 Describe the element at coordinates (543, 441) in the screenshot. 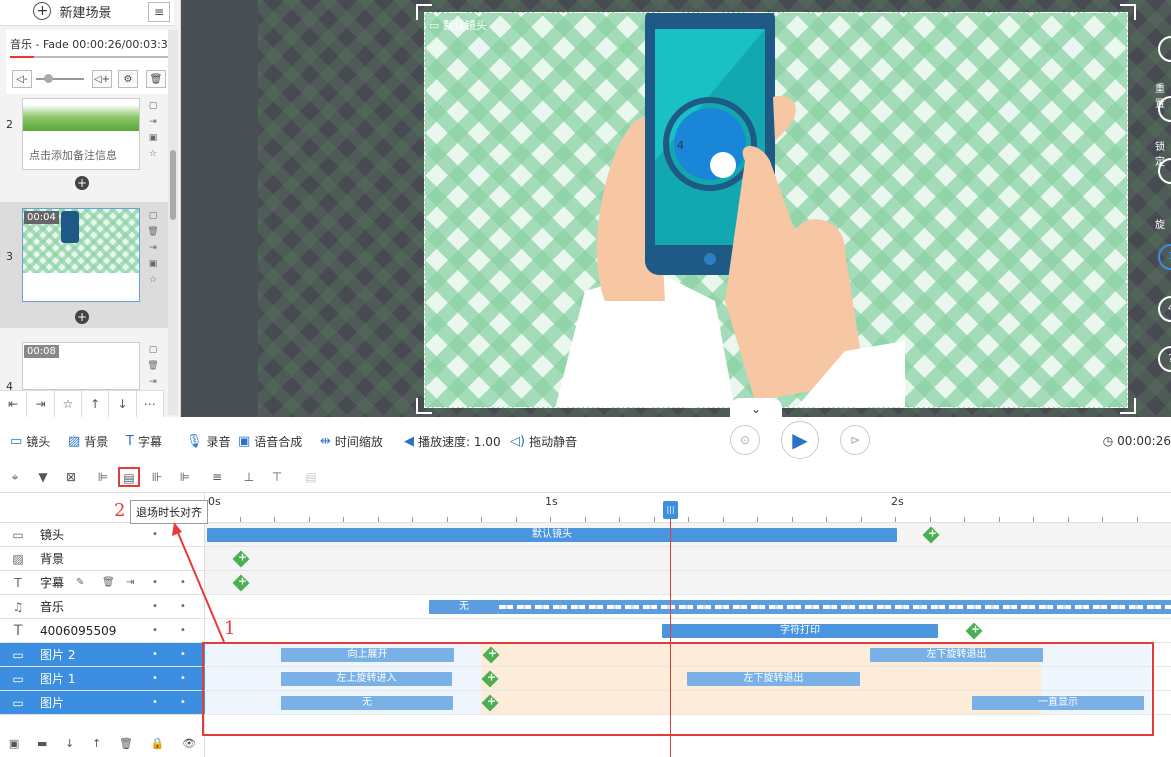

I see `mute-drag-tool: ◁) 拖动静音` at that location.